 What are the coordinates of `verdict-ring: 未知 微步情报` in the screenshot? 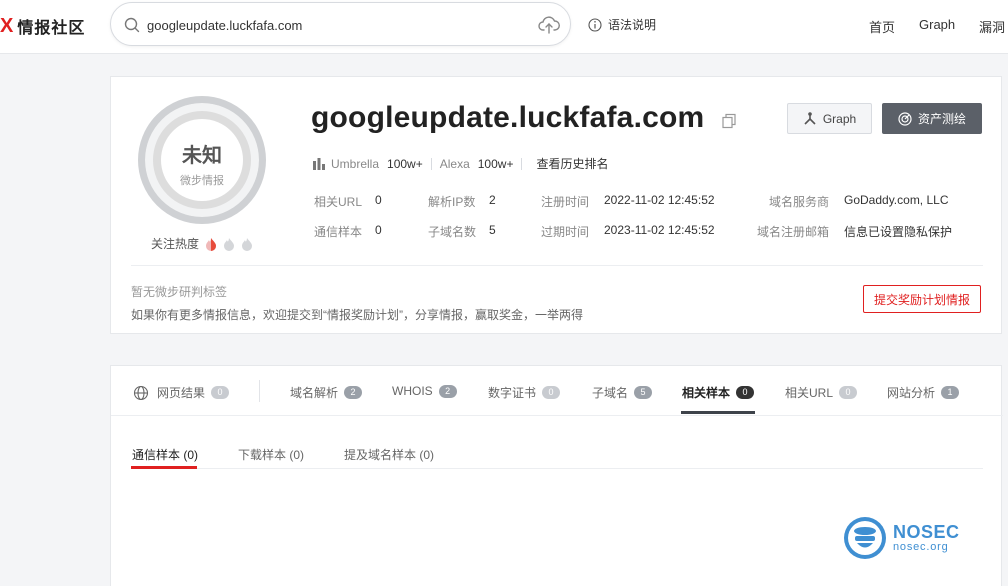 It's located at (202, 160).